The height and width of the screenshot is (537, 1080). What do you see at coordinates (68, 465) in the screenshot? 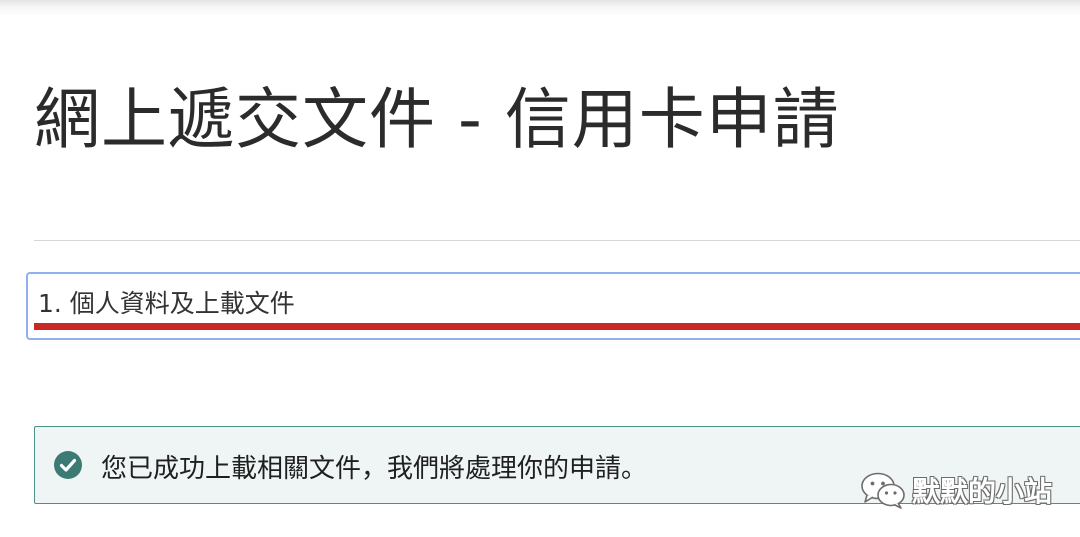
I see `check-circle-icon` at bounding box center [68, 465].